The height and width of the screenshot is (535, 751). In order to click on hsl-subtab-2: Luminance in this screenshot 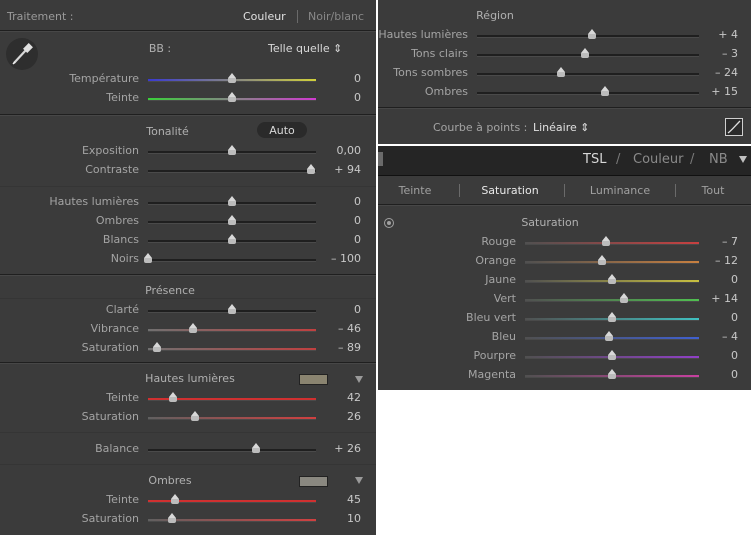, I will do `click(620, 190)`.